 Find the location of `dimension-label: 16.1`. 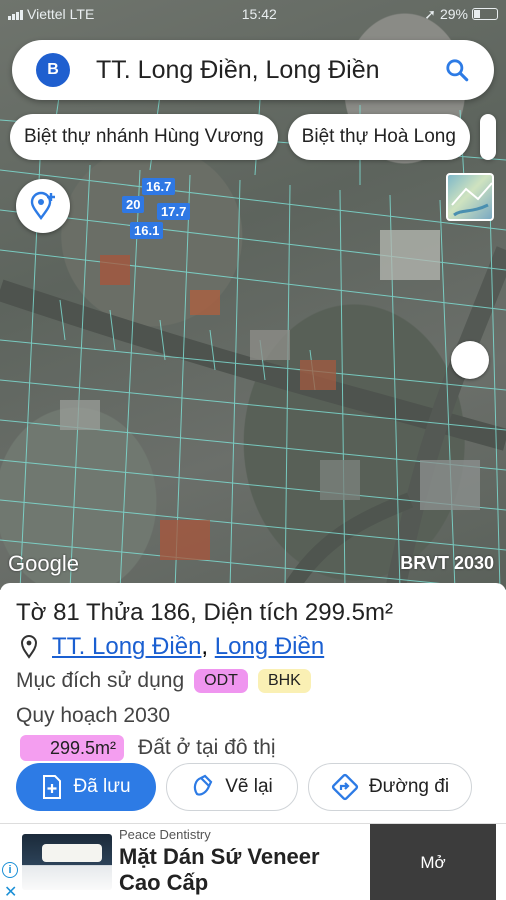

dimension-label: 16.1 is located at coordinates (147, 230).